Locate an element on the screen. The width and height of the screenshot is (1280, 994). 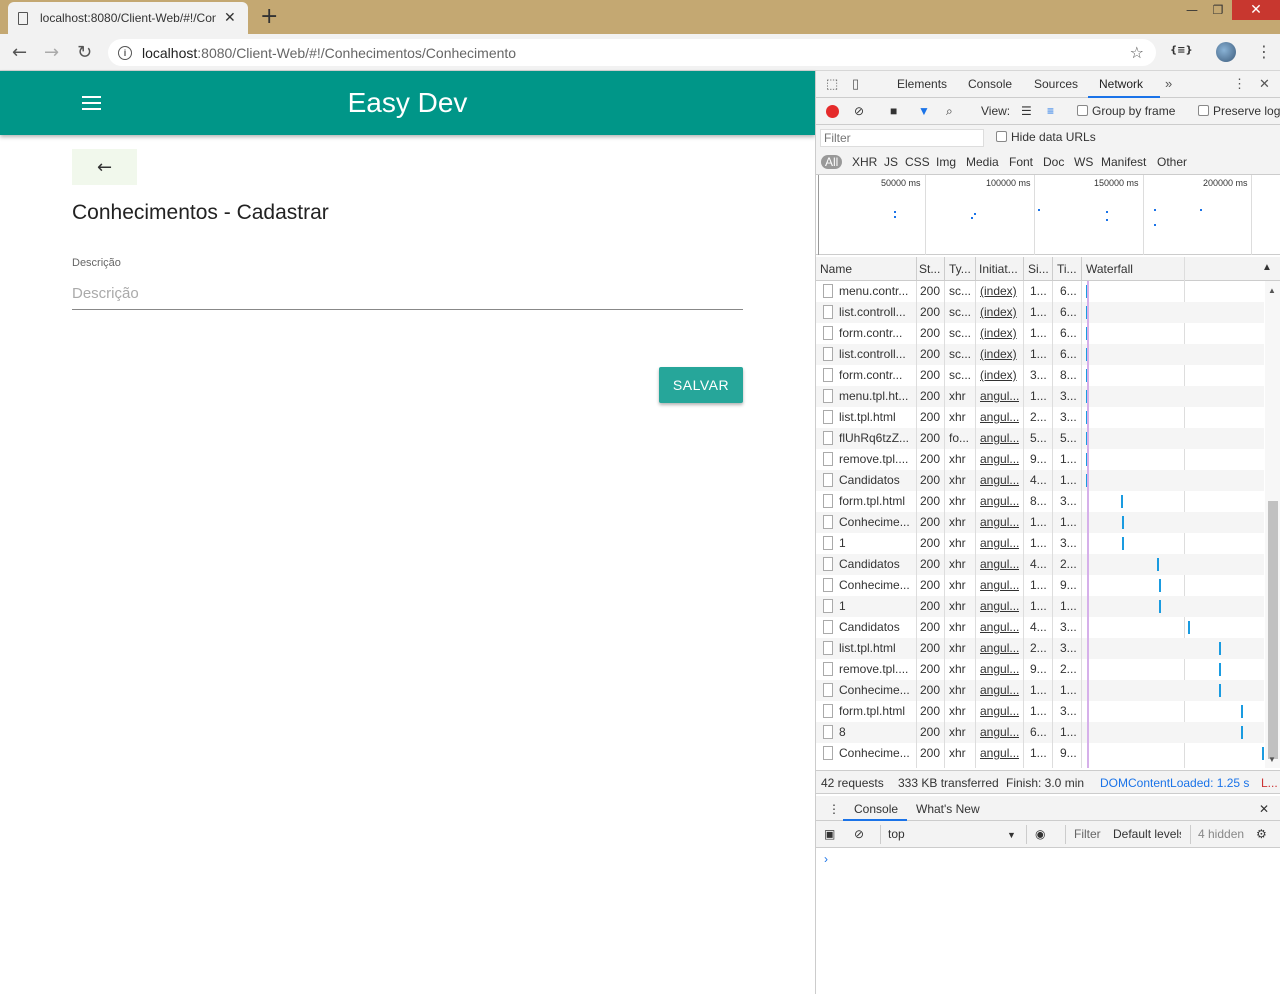
tab-elements: Elements is located at coordinates (922, 84).